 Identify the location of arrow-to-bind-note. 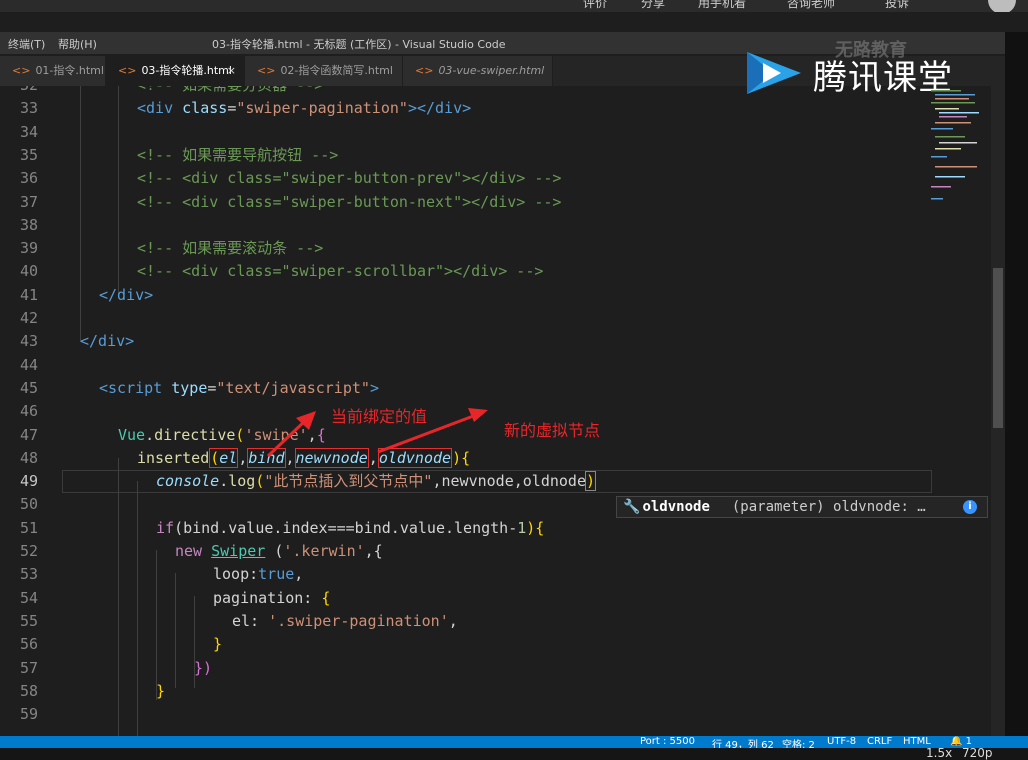
(287, 438).